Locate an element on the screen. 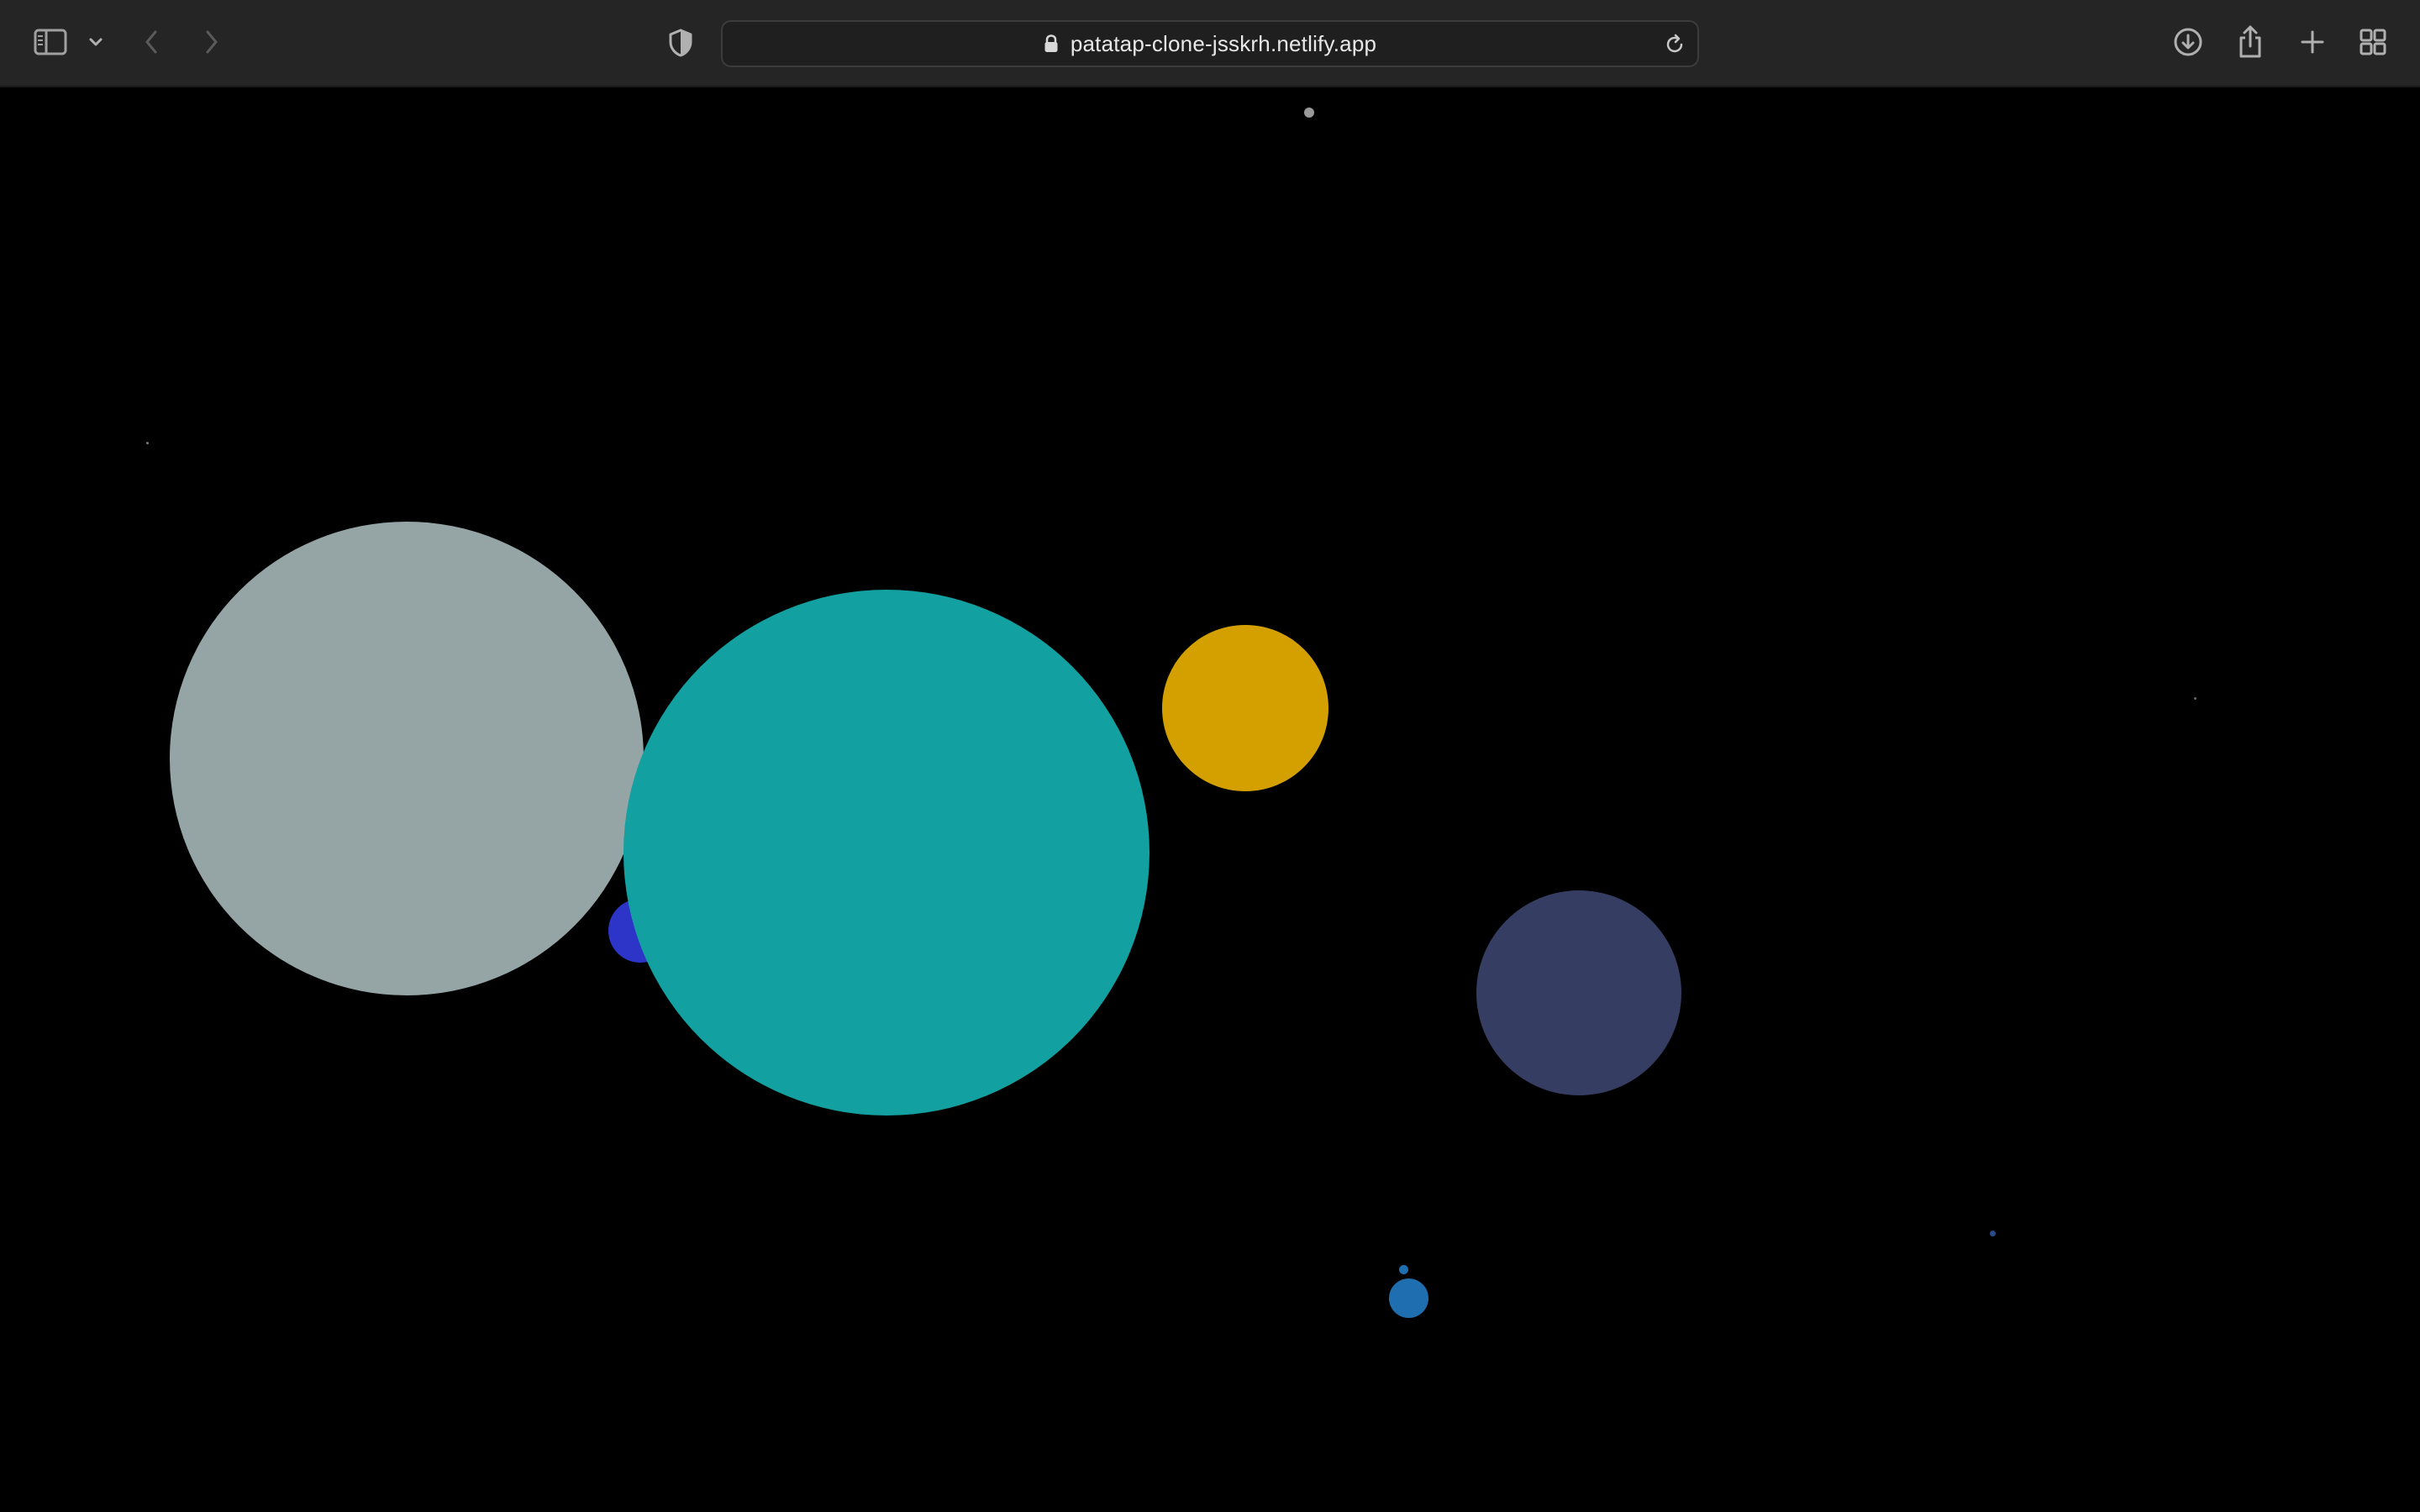  bubble-small-gray is located at coordinates (1309, 113).